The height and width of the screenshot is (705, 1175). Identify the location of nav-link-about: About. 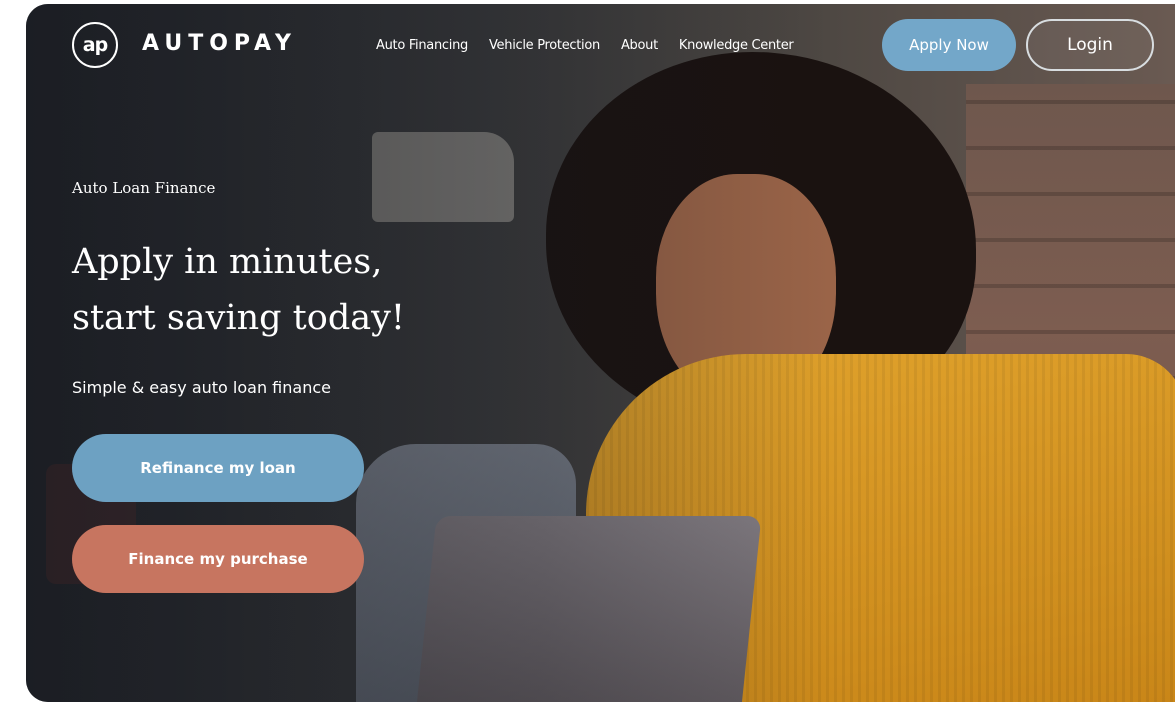
(639, 45).